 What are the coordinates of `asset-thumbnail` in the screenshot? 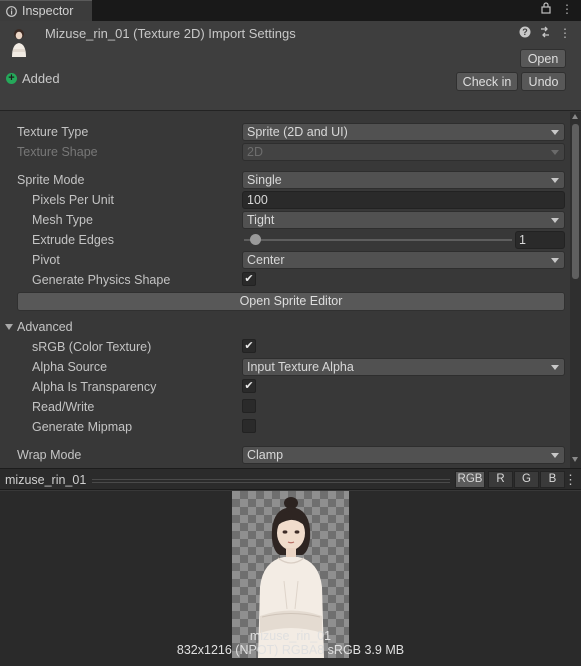 It's located at (19, 43).